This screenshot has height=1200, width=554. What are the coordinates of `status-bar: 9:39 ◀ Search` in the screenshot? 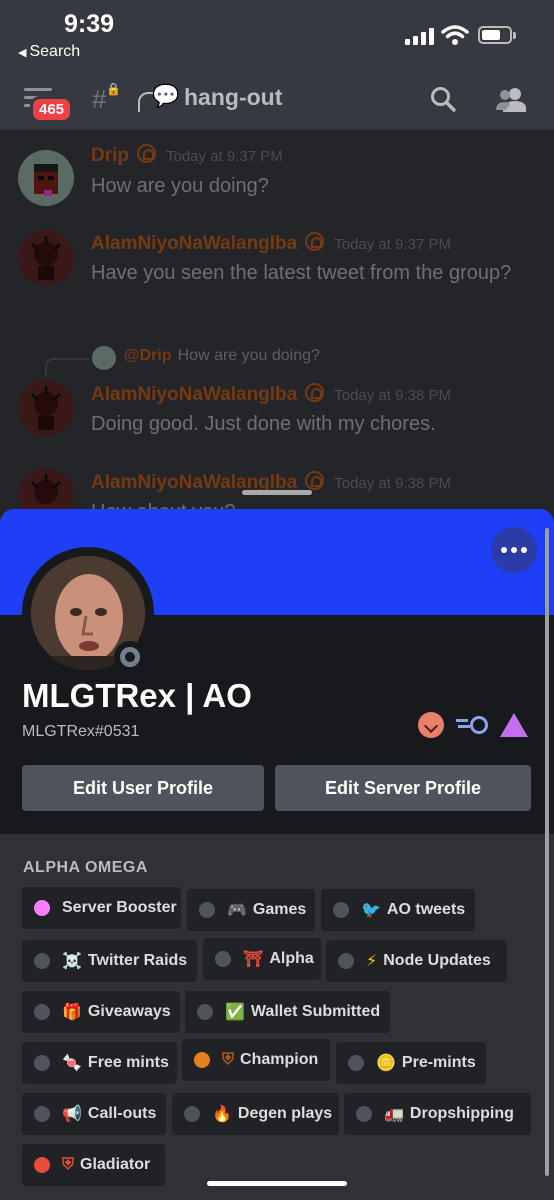 It's located at (277, 36).